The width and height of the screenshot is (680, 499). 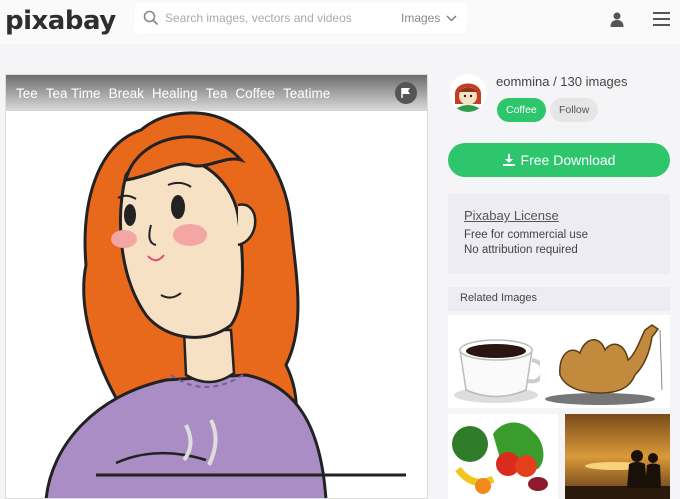 I want to click on media-type-select: Images, so click(x=429, y=18).